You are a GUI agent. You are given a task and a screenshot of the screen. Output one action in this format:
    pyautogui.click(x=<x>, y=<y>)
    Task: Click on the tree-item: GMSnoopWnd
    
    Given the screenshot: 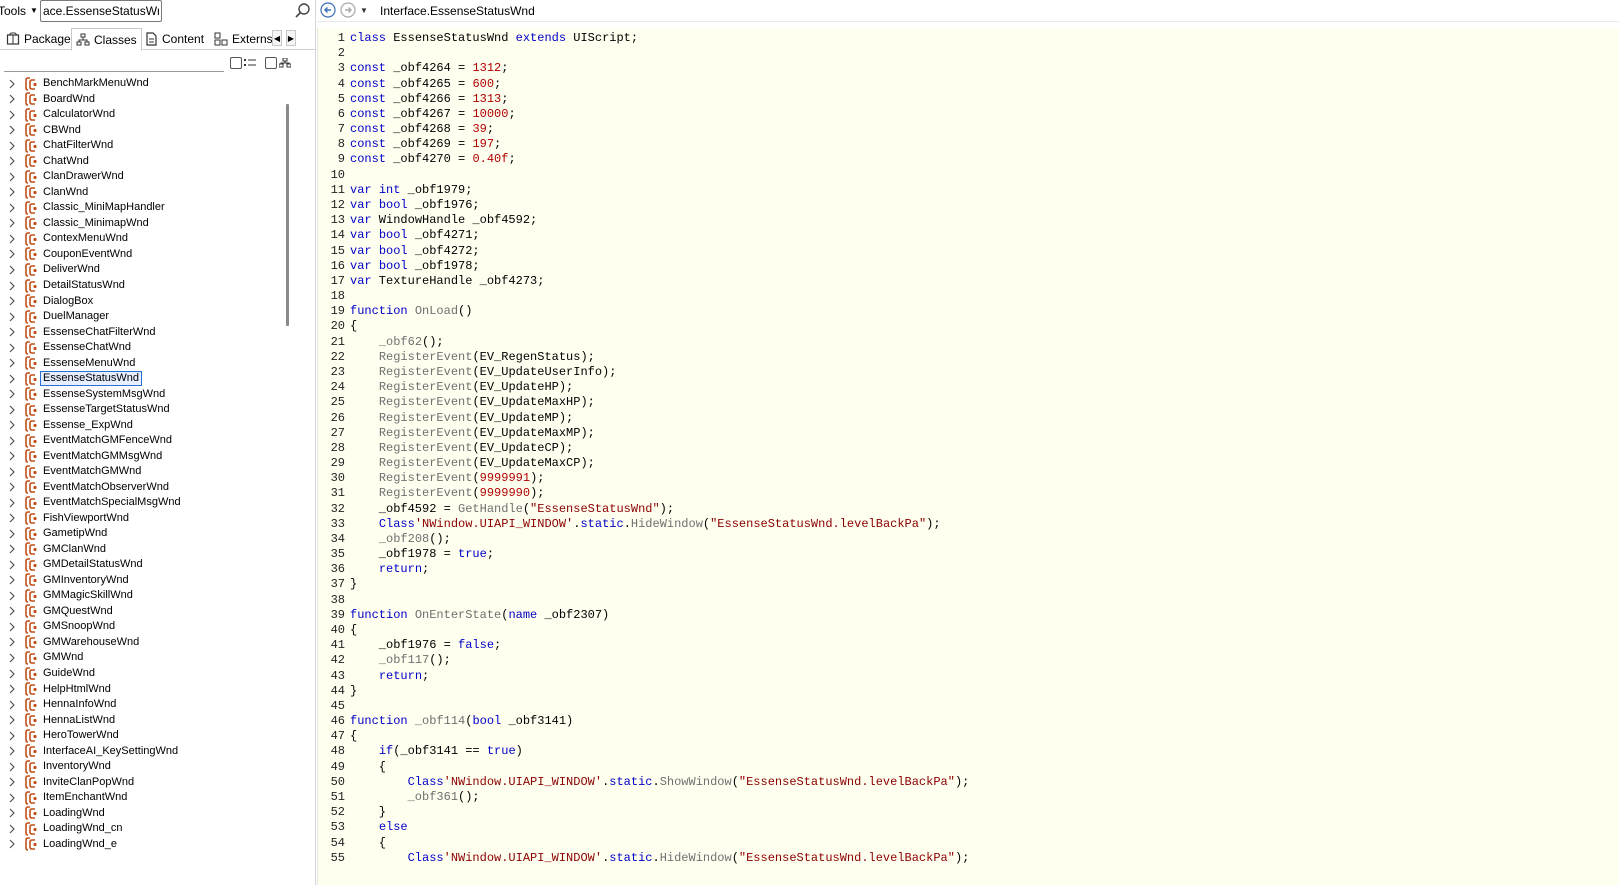 What is the action you would take?
    pyautogui.click(x=140, y=627)
    